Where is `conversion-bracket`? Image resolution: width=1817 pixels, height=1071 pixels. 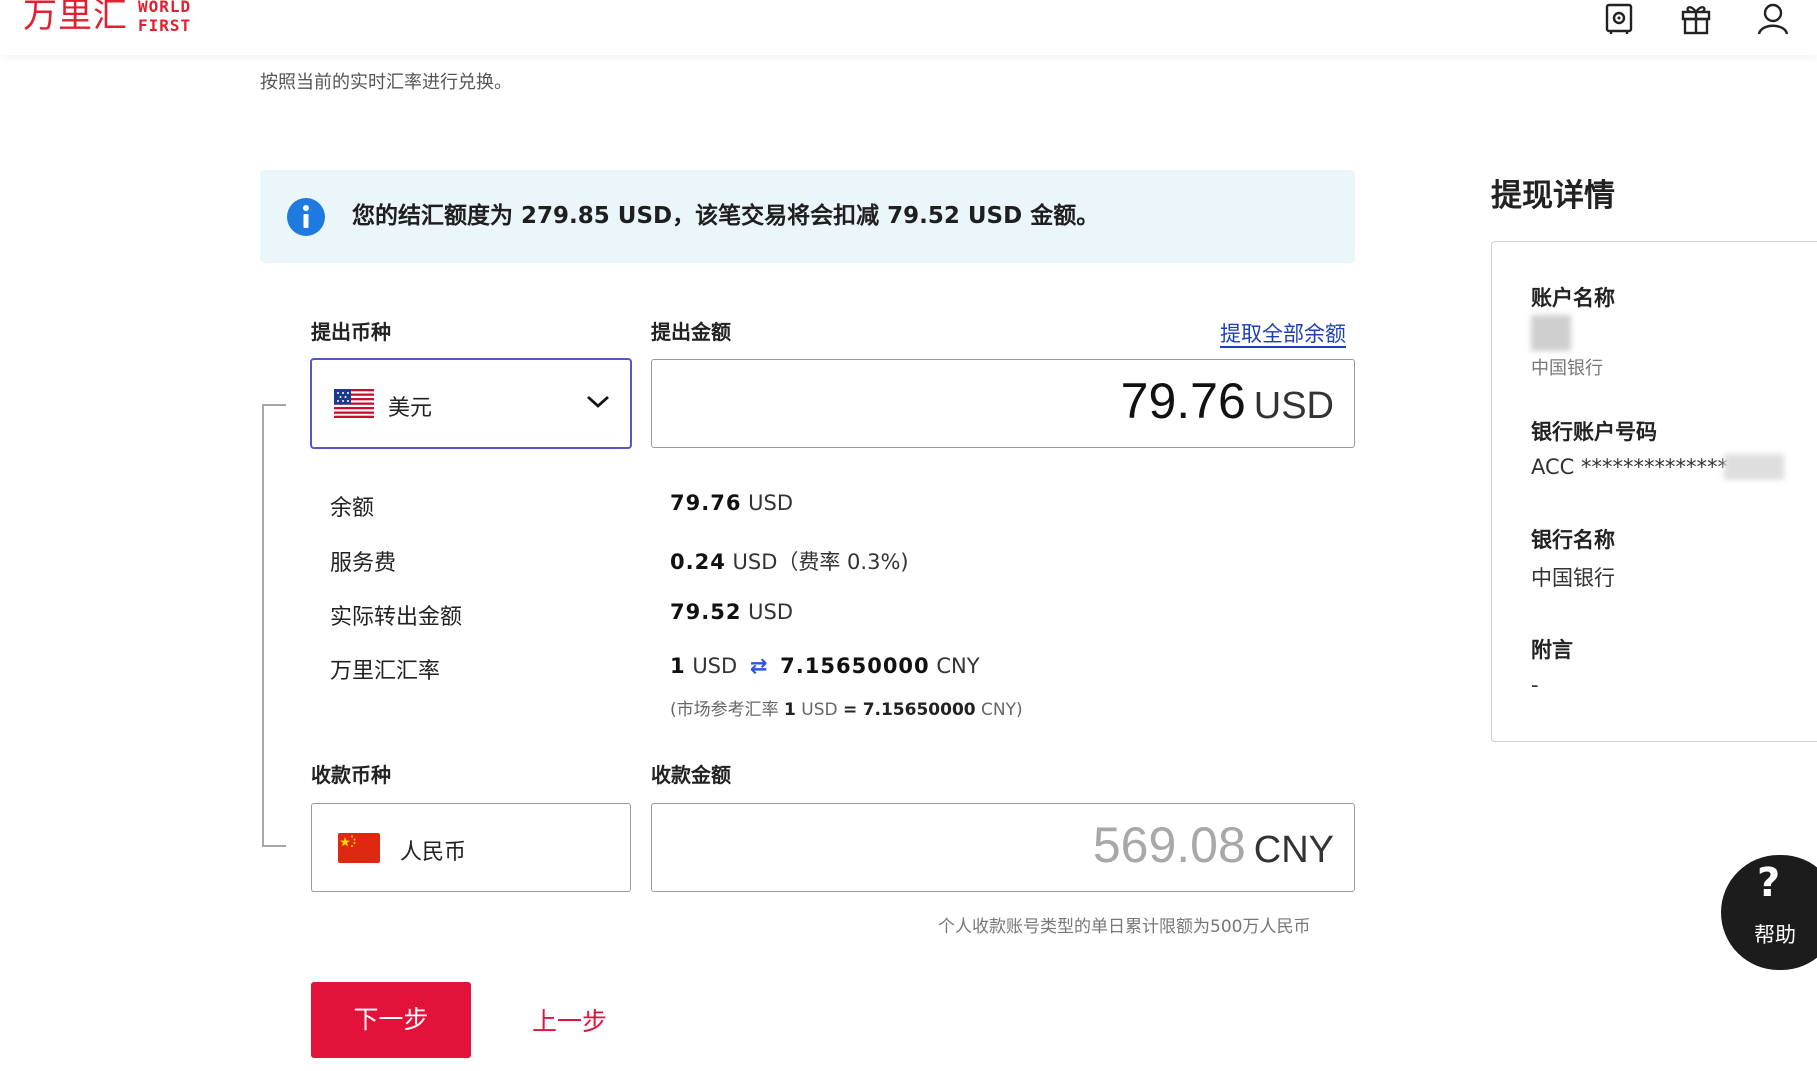 conversion-bracket is located at coordinates (274, 625).